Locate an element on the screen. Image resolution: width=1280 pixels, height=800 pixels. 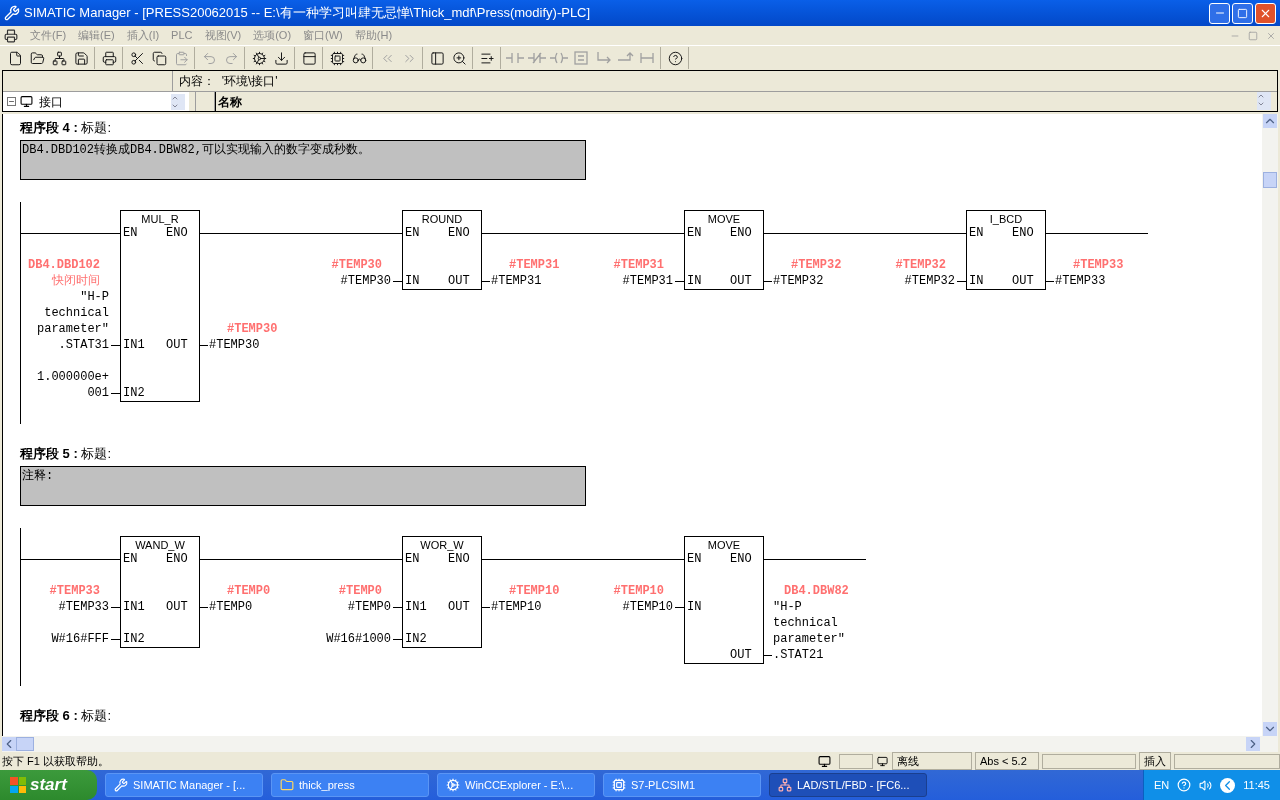
symbol-comment: DB4.DBD102 快闭时间 is located at coordinates (64, 273).